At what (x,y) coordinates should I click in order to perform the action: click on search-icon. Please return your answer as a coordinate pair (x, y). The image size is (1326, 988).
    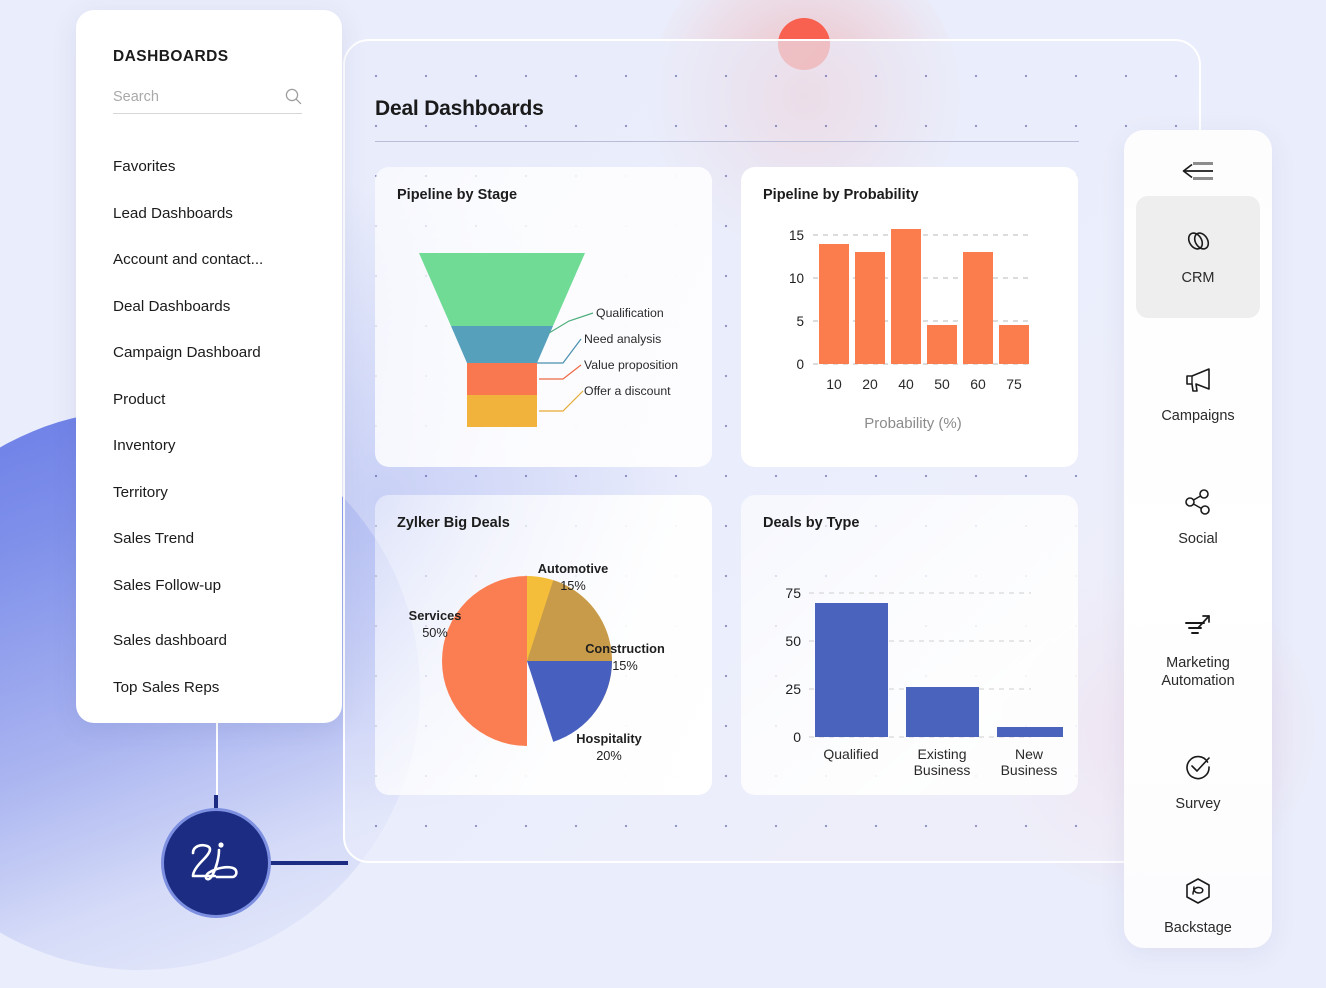
    Looking at the image, I should click on (293, 96).